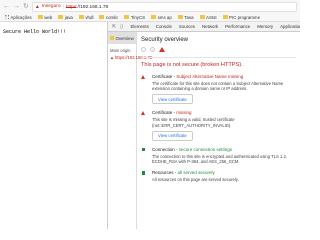  I want to click on url-host: ://192.168.1.78, so click(92, 7).